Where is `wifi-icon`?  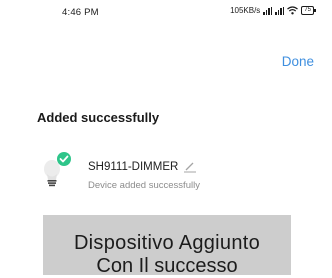 wifi-icon is located at coordinates (293, 10).